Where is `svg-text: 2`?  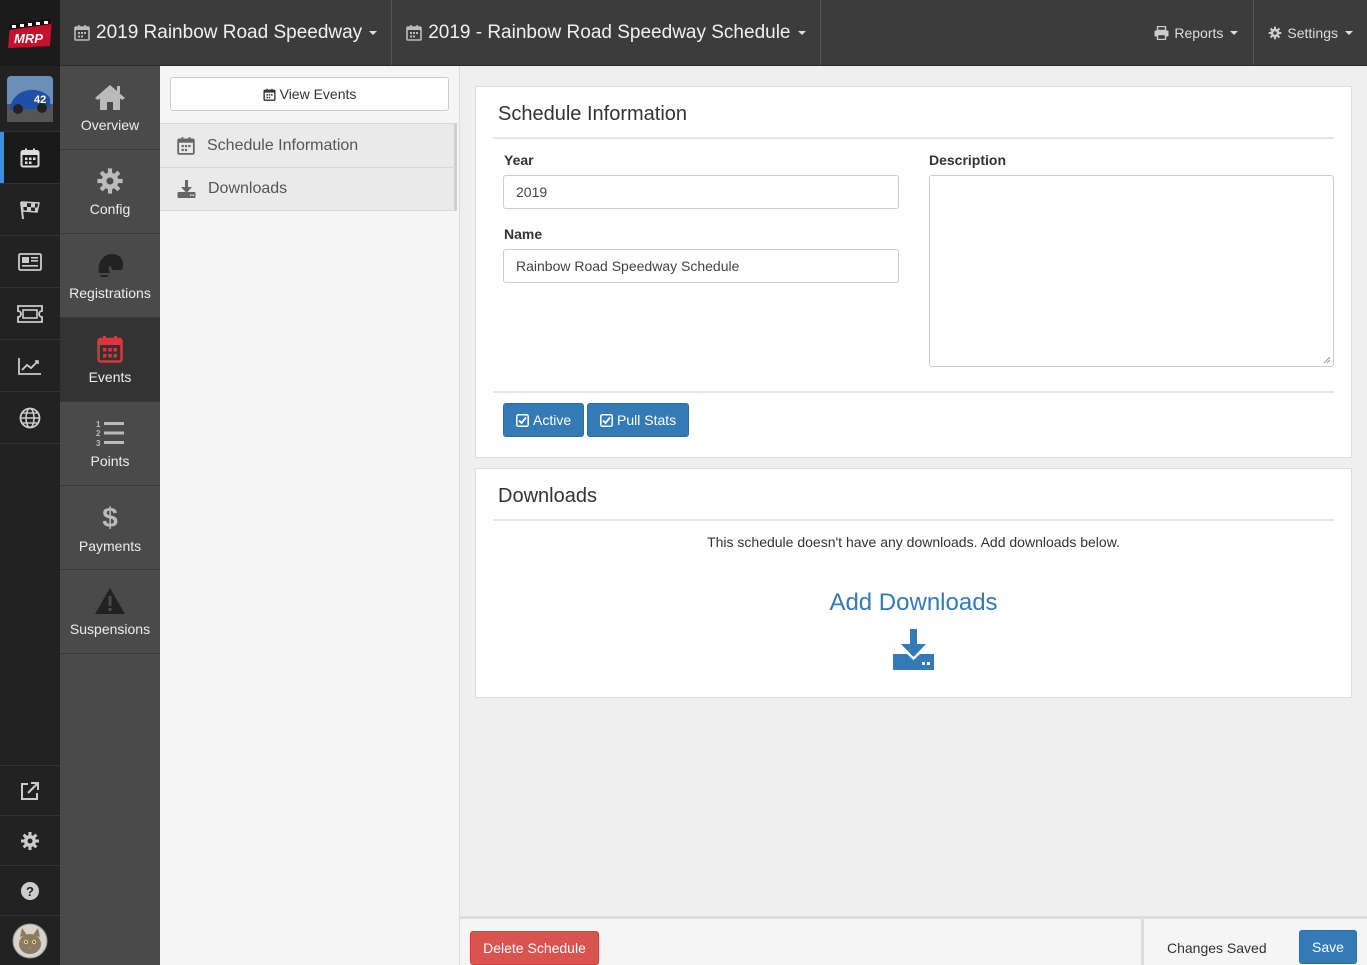
svg-text: 2 is located at coordinates (98, 433).